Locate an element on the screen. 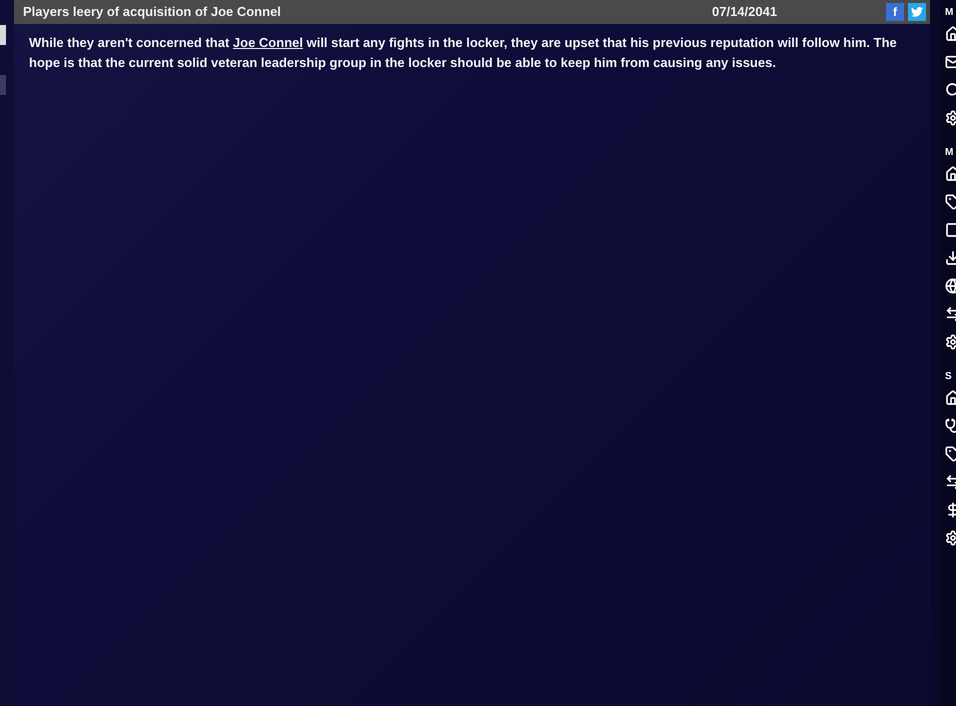  bird-icon is located at coordinates (917, 12).